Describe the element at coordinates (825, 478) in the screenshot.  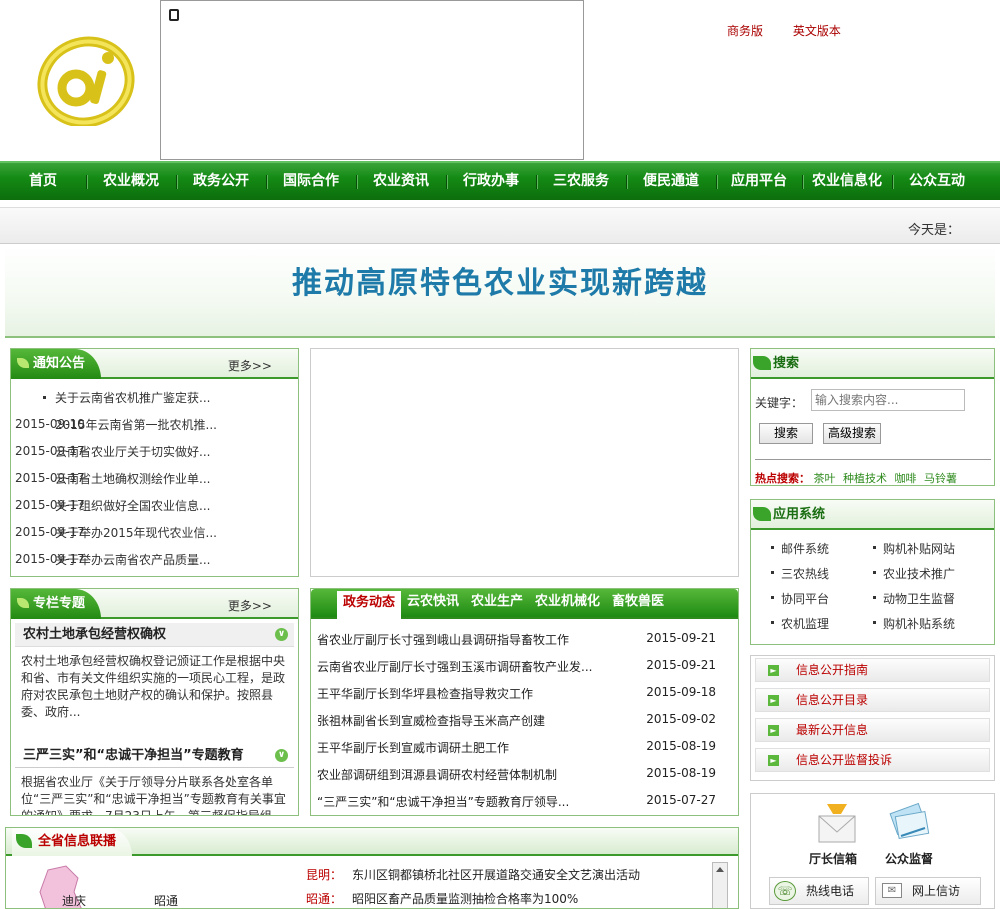
I see `hot-term: 茶叶` at that location.